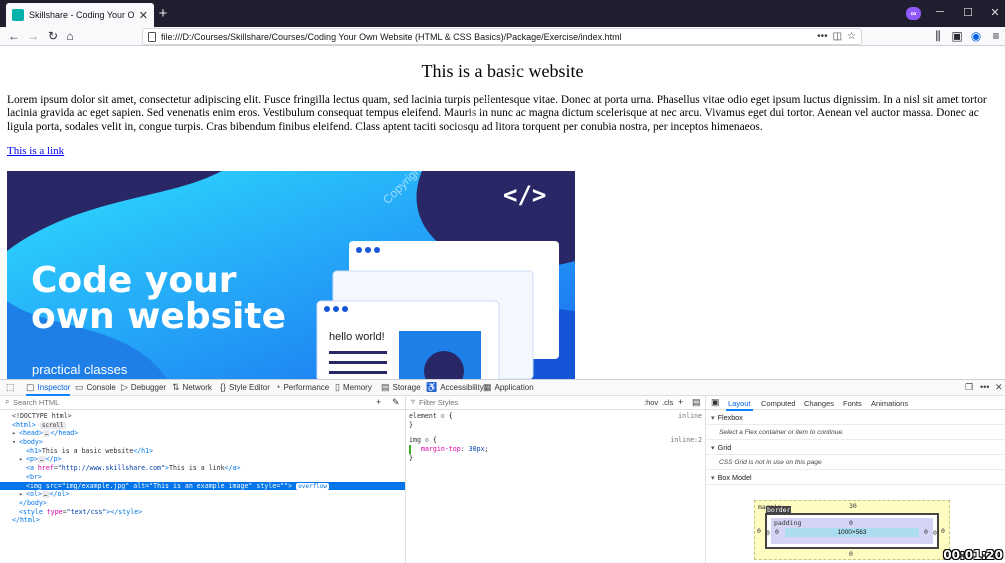  What do you see at coordinates (739, 405) in the screenshot?
I see `tab-layout: Layout` at bounding box center [739, 405].